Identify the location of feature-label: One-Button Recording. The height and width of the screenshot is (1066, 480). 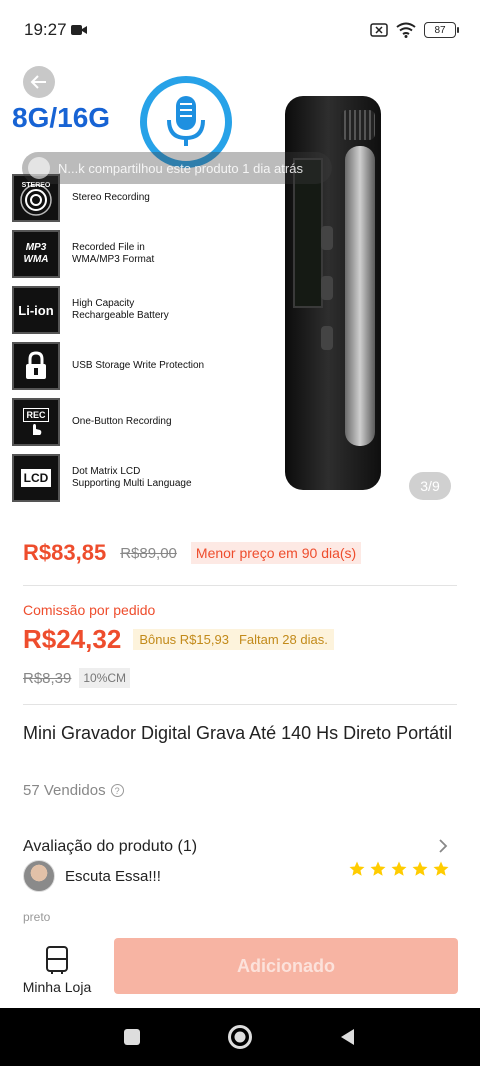
(122, 421).